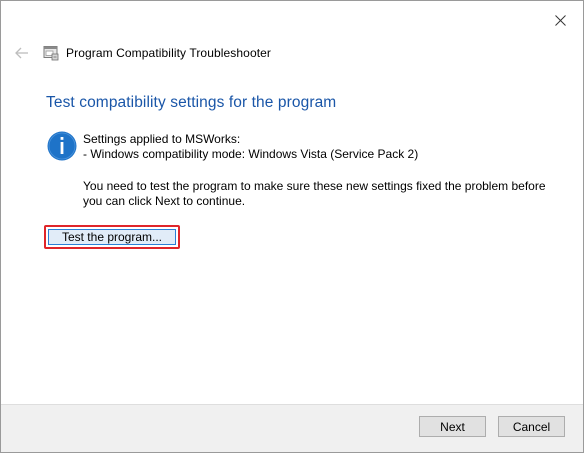 This screenshot has width=584, height=453. Describe the element at coordinates (292, 428) in the screenshot. I see `footer-bar: Next Cancel` at that location.